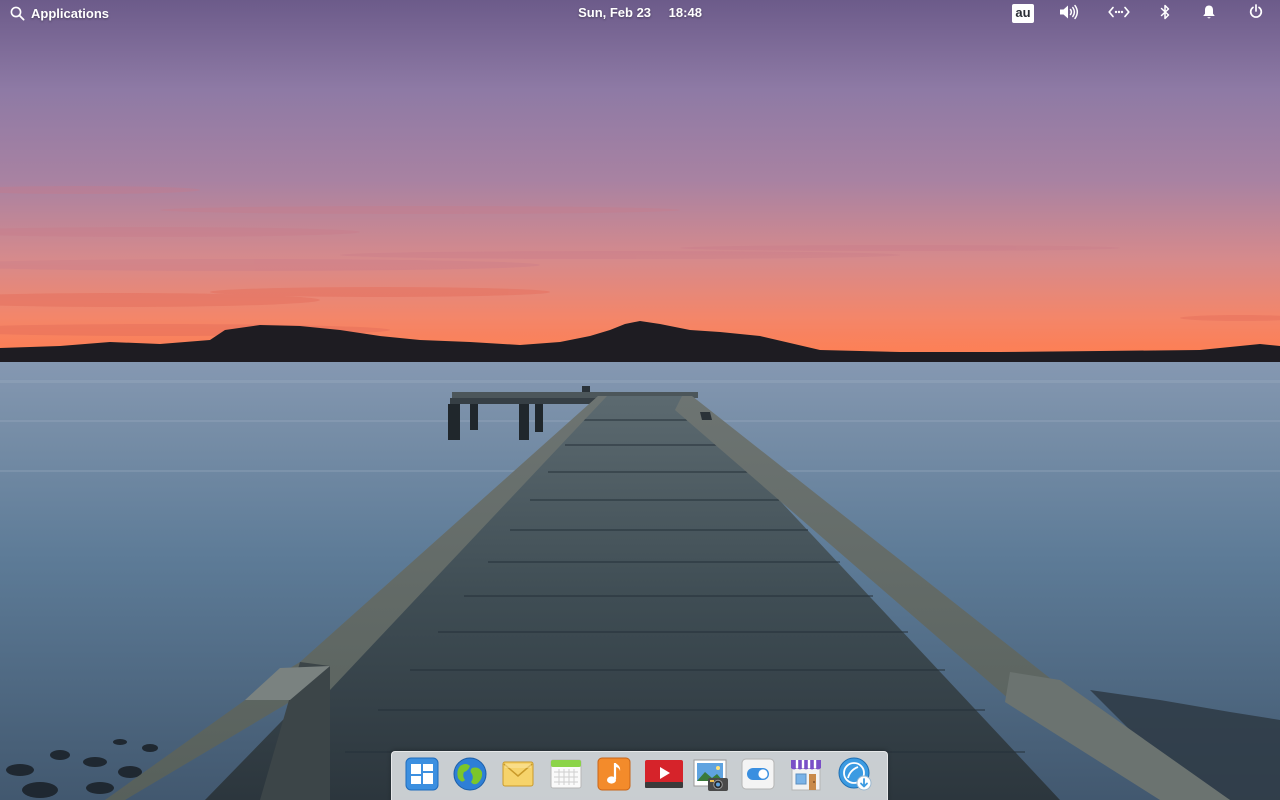  I want to click on keyboard-layout-indicator: au, so click(1023, 13).